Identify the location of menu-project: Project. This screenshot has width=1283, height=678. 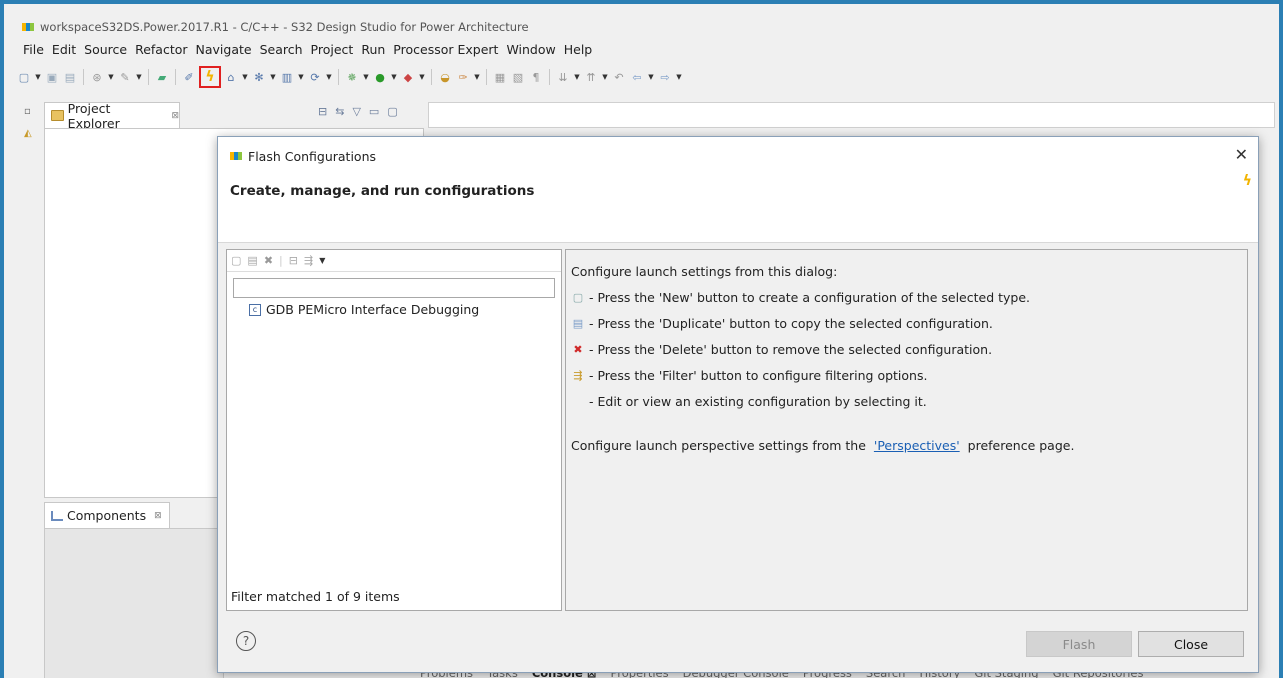
(332, 50).